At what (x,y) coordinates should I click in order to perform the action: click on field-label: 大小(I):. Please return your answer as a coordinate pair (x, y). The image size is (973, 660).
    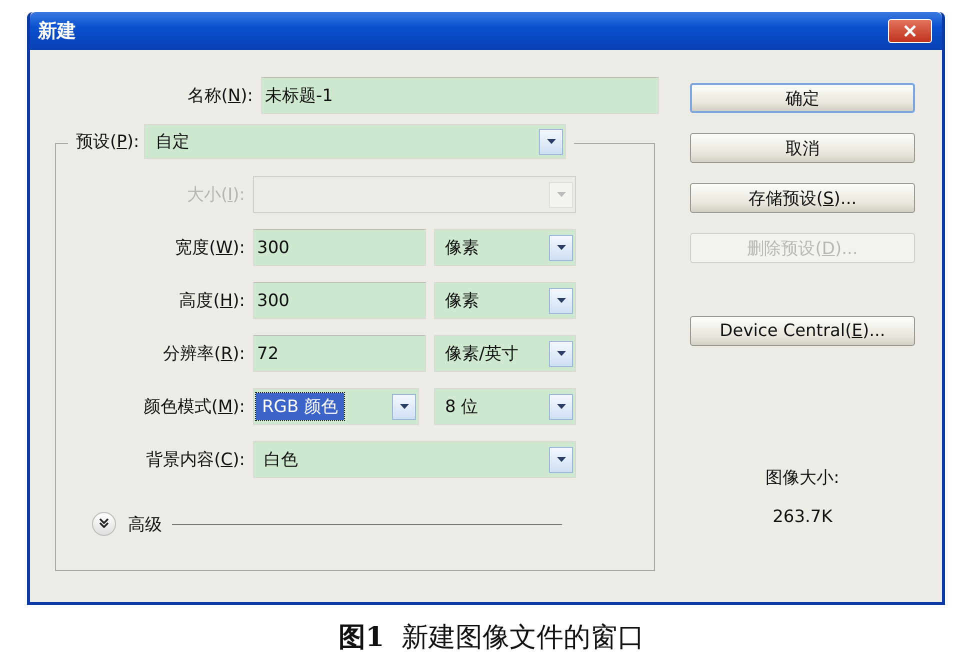
    Looking at the image, I should click on (216, 195).